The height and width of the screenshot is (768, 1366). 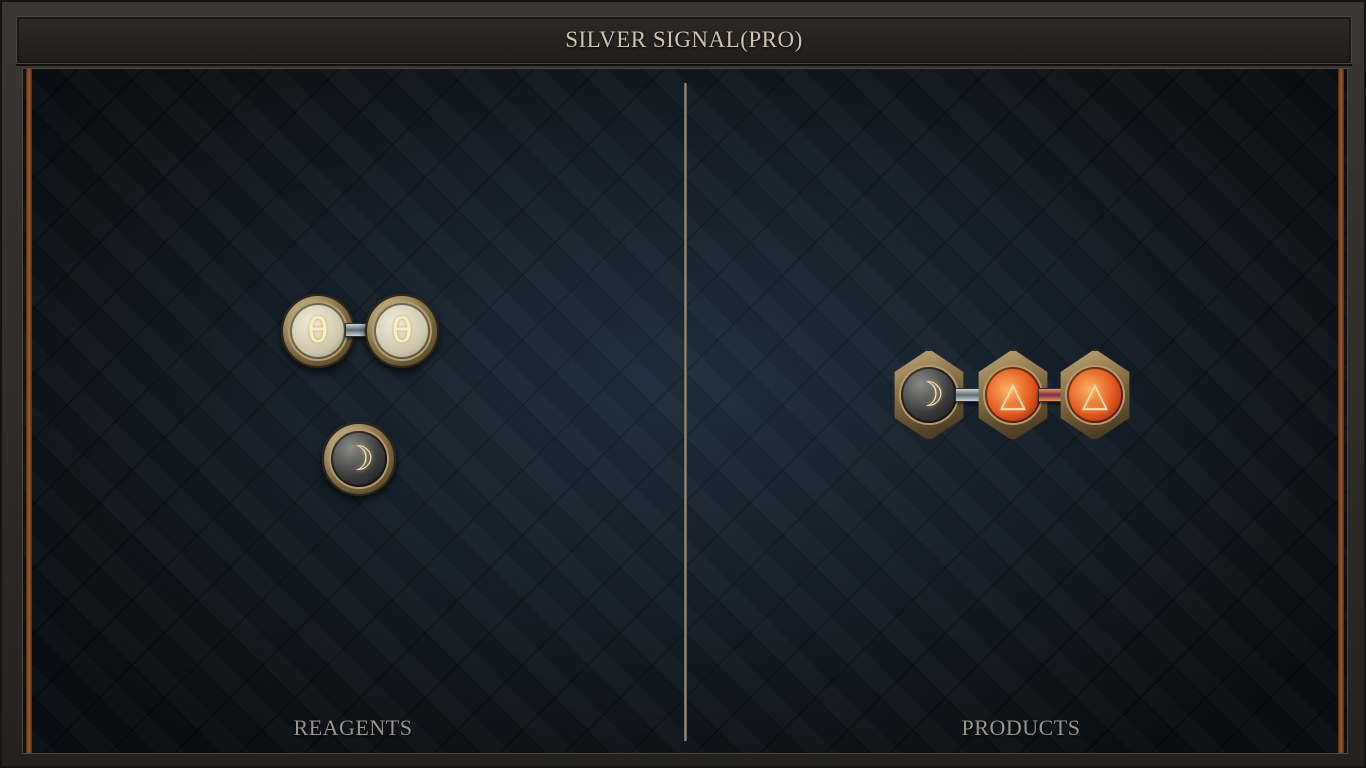 I want to click on products-label: PRODUCTS, so click(x=1021, y=727).